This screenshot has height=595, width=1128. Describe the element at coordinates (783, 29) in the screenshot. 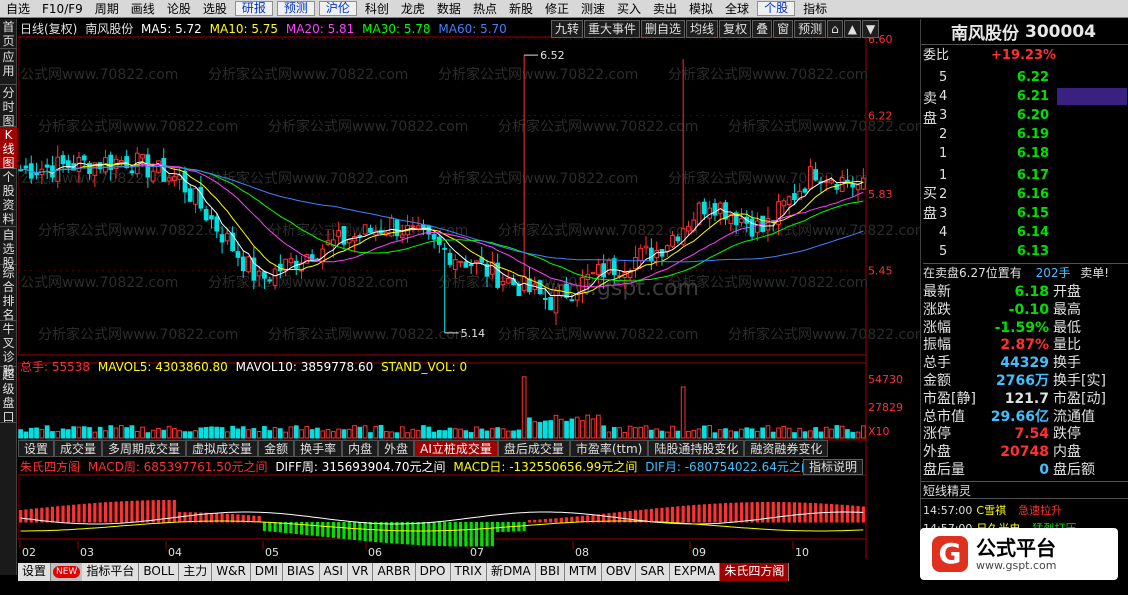

I see `chart-tool-6: 窗` at that location.